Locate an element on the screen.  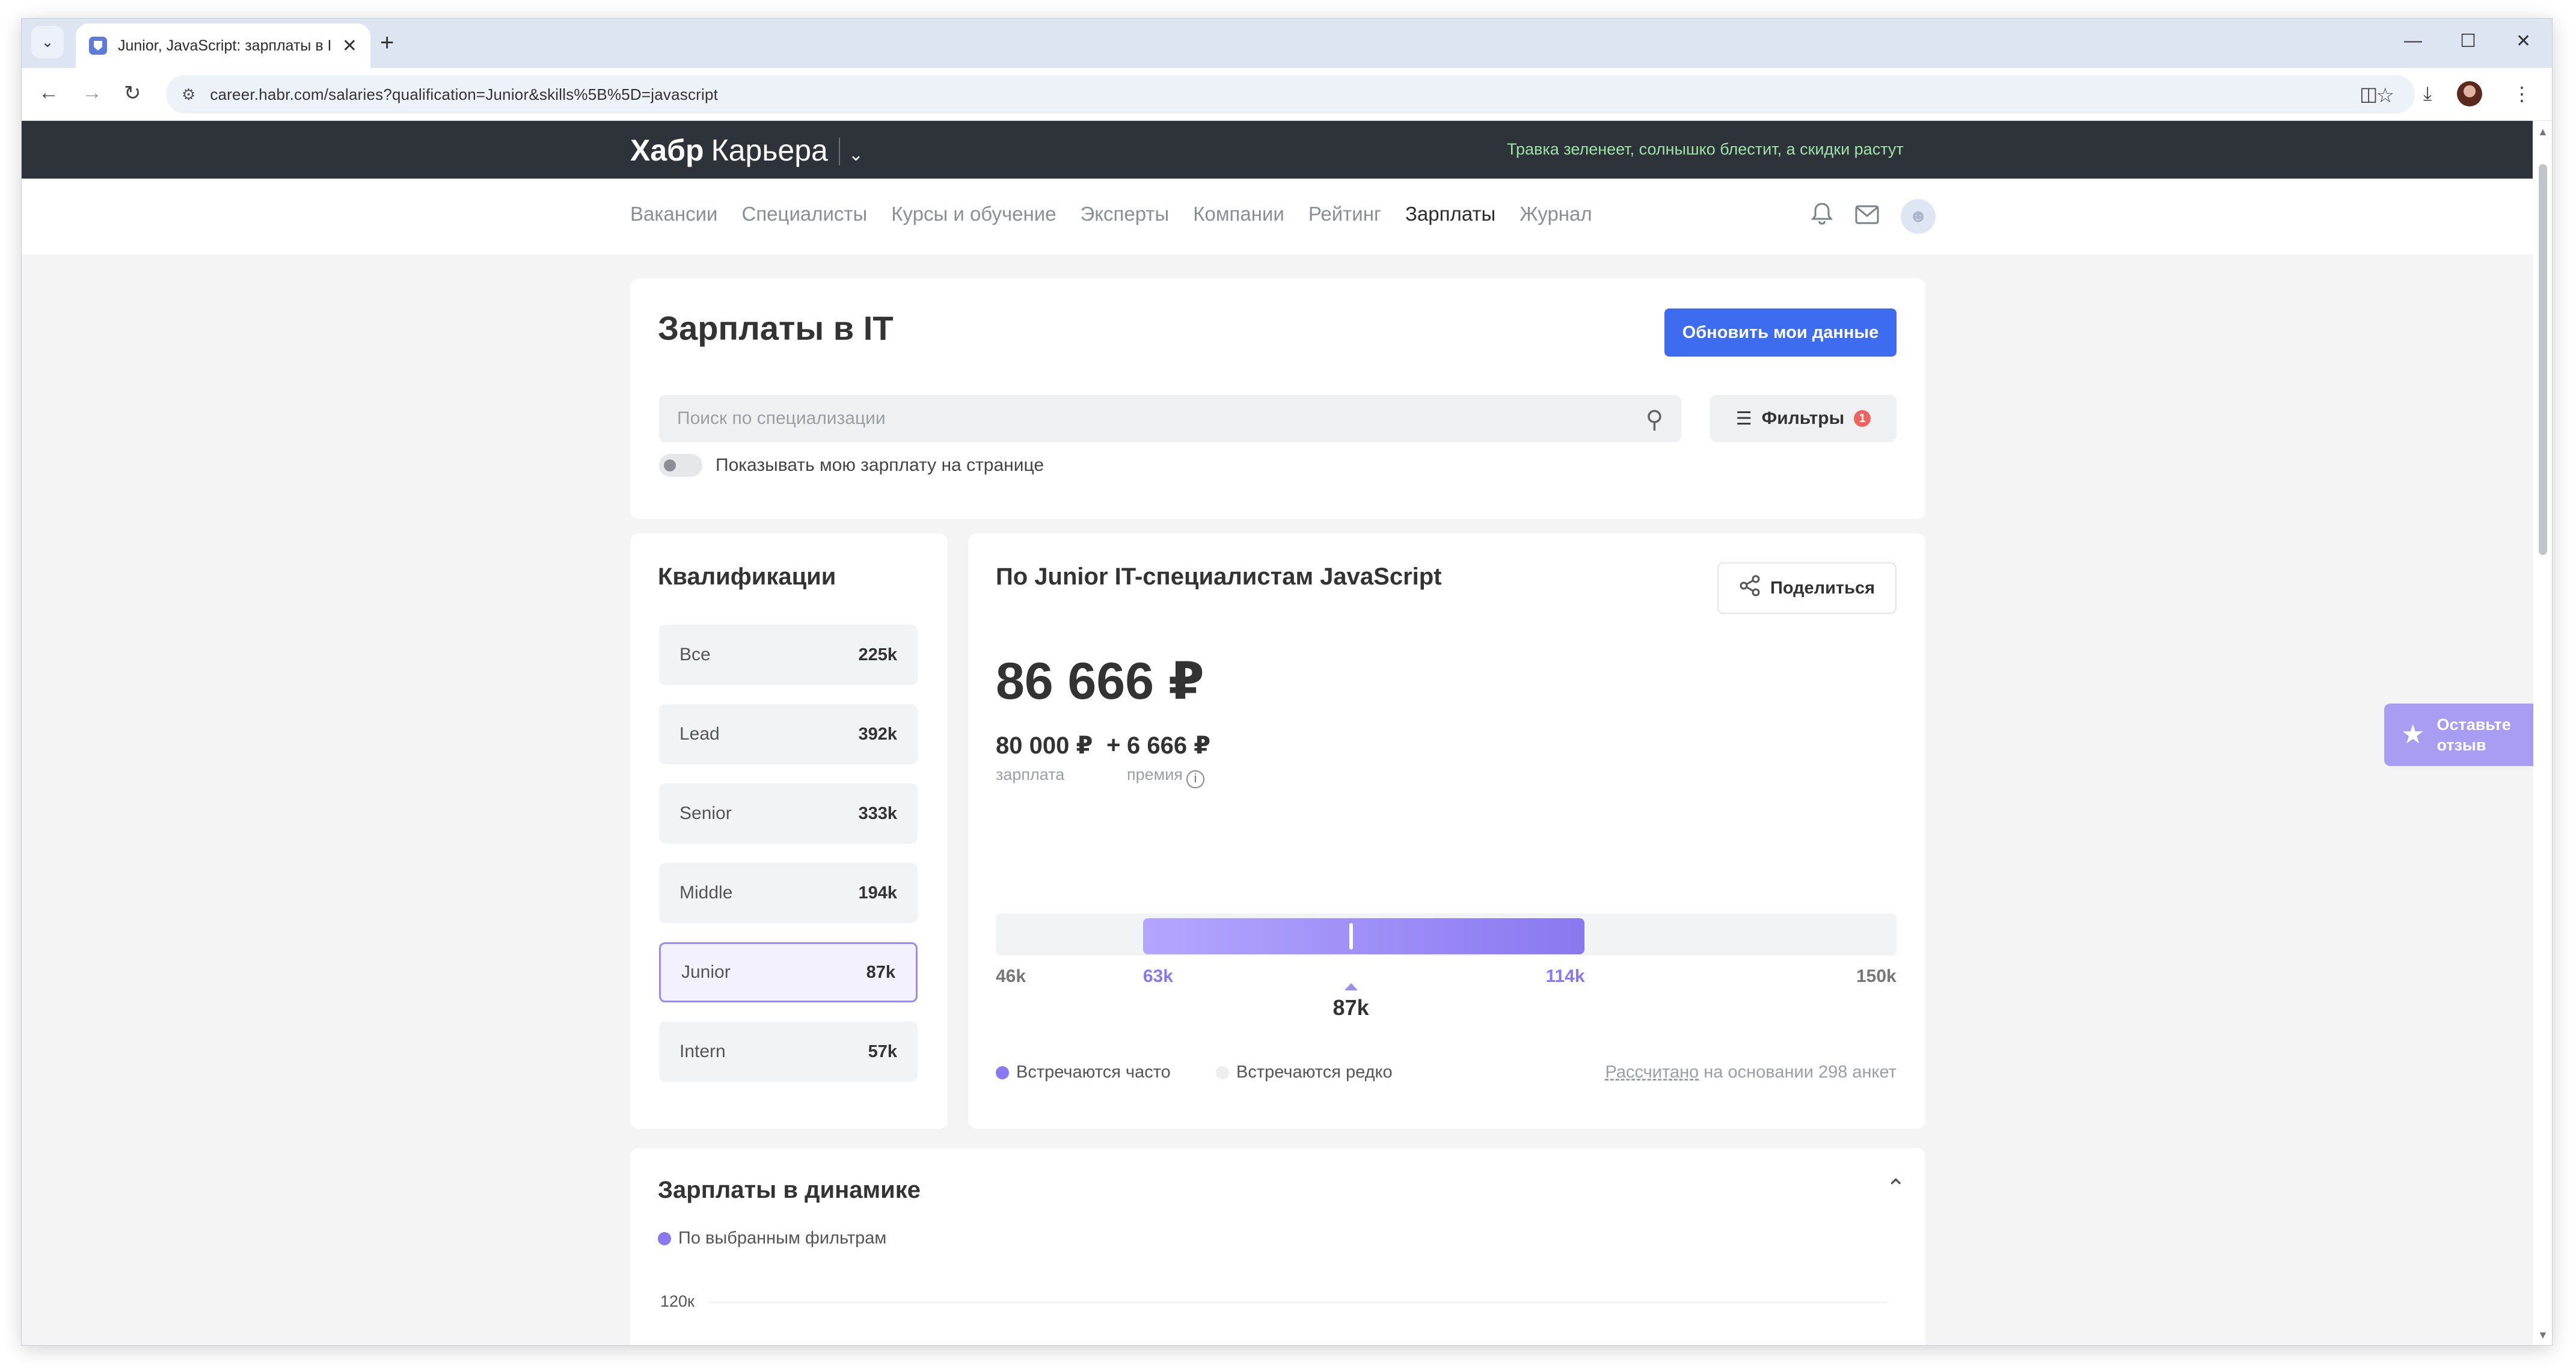
legend-rare: Встречаются редко is located at coordinates (1304, 1072).